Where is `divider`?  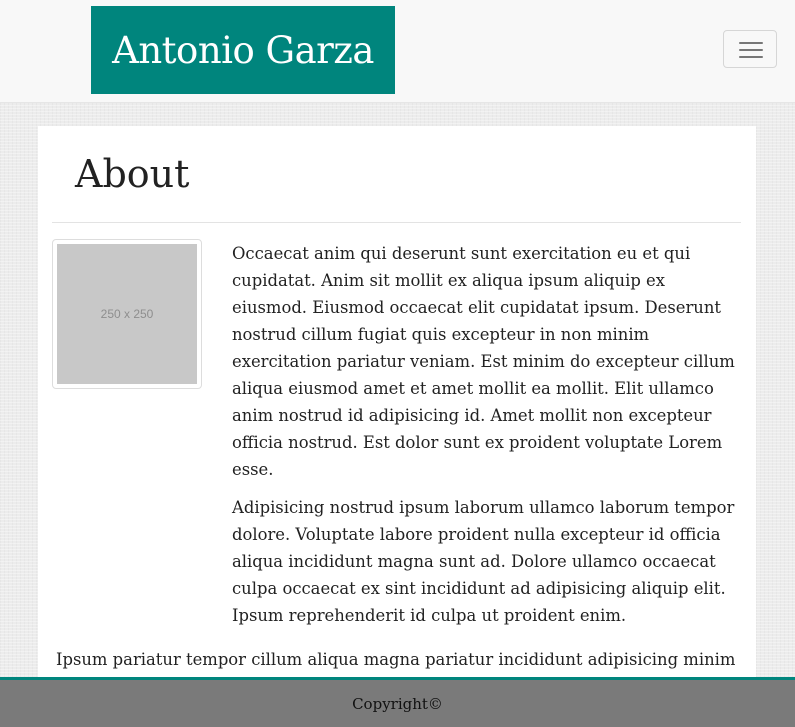 divider is located at coordinates (396, 222).